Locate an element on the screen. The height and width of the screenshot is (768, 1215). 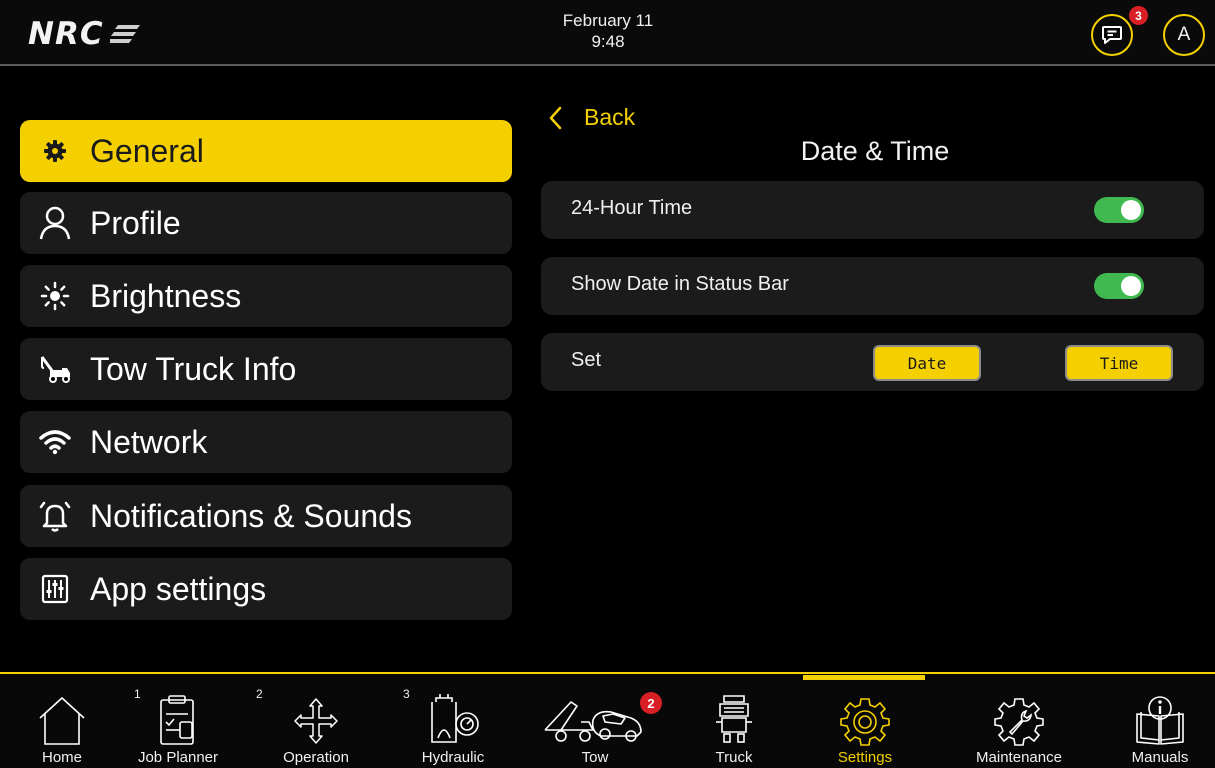
back-label: Back is located at coordinates (610, 117).